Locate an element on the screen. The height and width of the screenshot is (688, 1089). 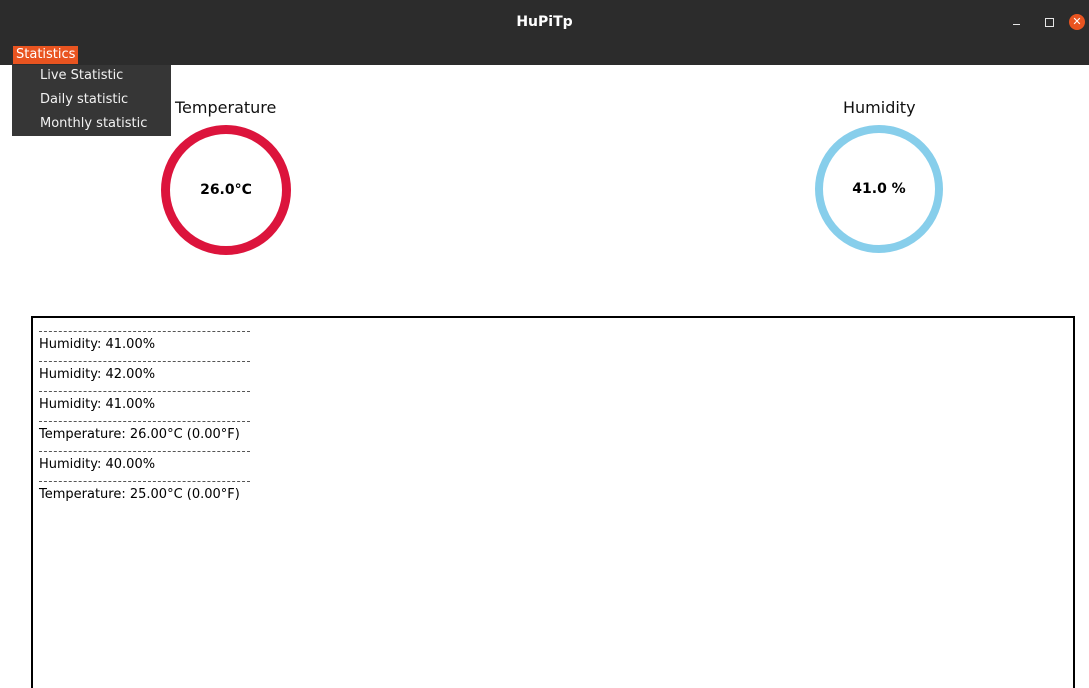
menu-item-live-statistic: Live Statistic is located at coordinates (81, 75).